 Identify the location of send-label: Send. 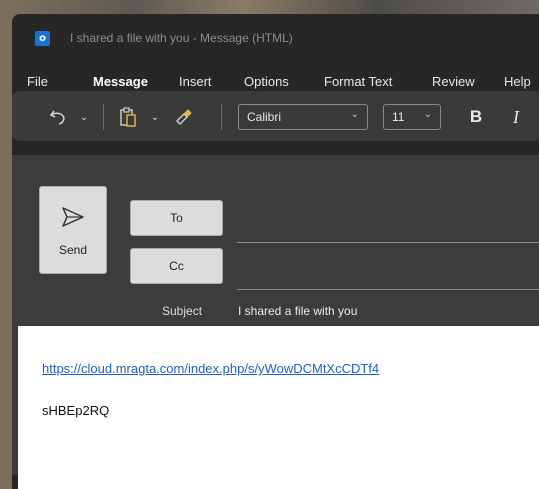
(73, 250).